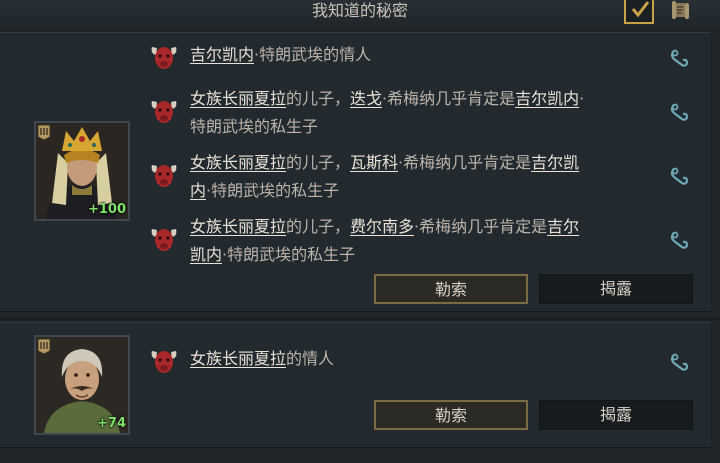  I want to click on secret-text: 女族长丽夏拉的情人, so click(390, 359).